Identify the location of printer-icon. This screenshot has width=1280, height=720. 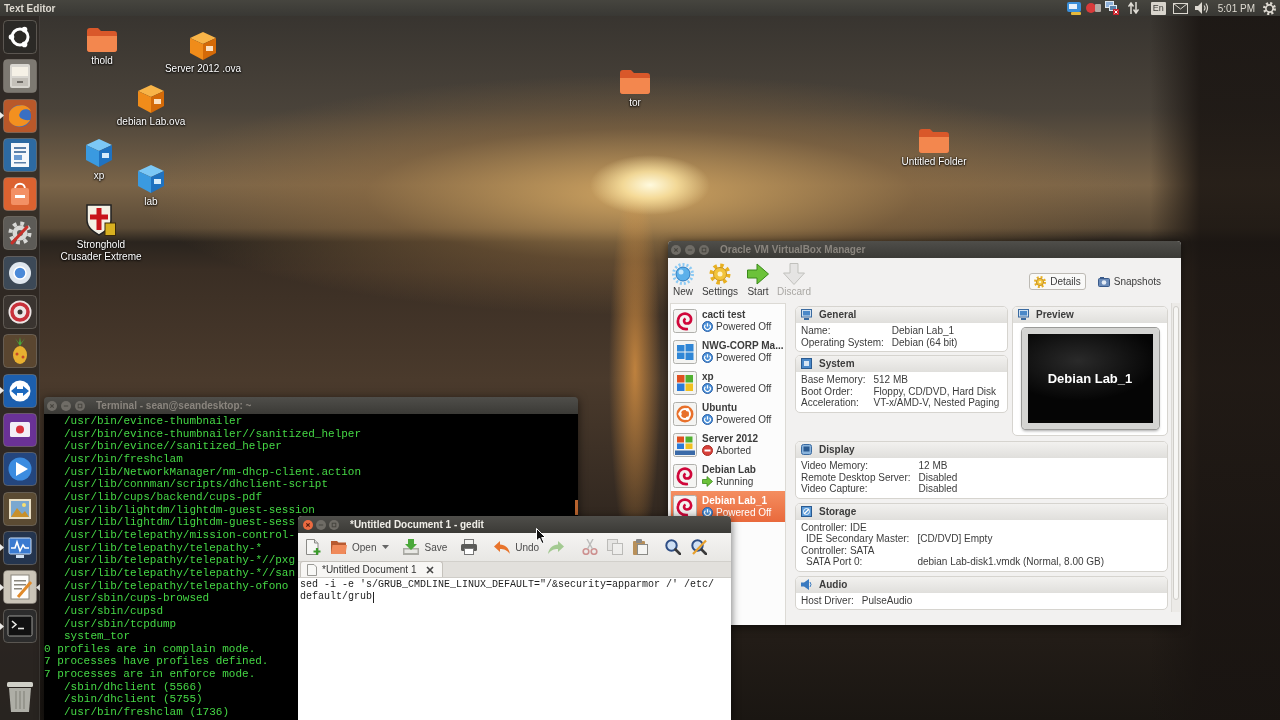
(469, 547).